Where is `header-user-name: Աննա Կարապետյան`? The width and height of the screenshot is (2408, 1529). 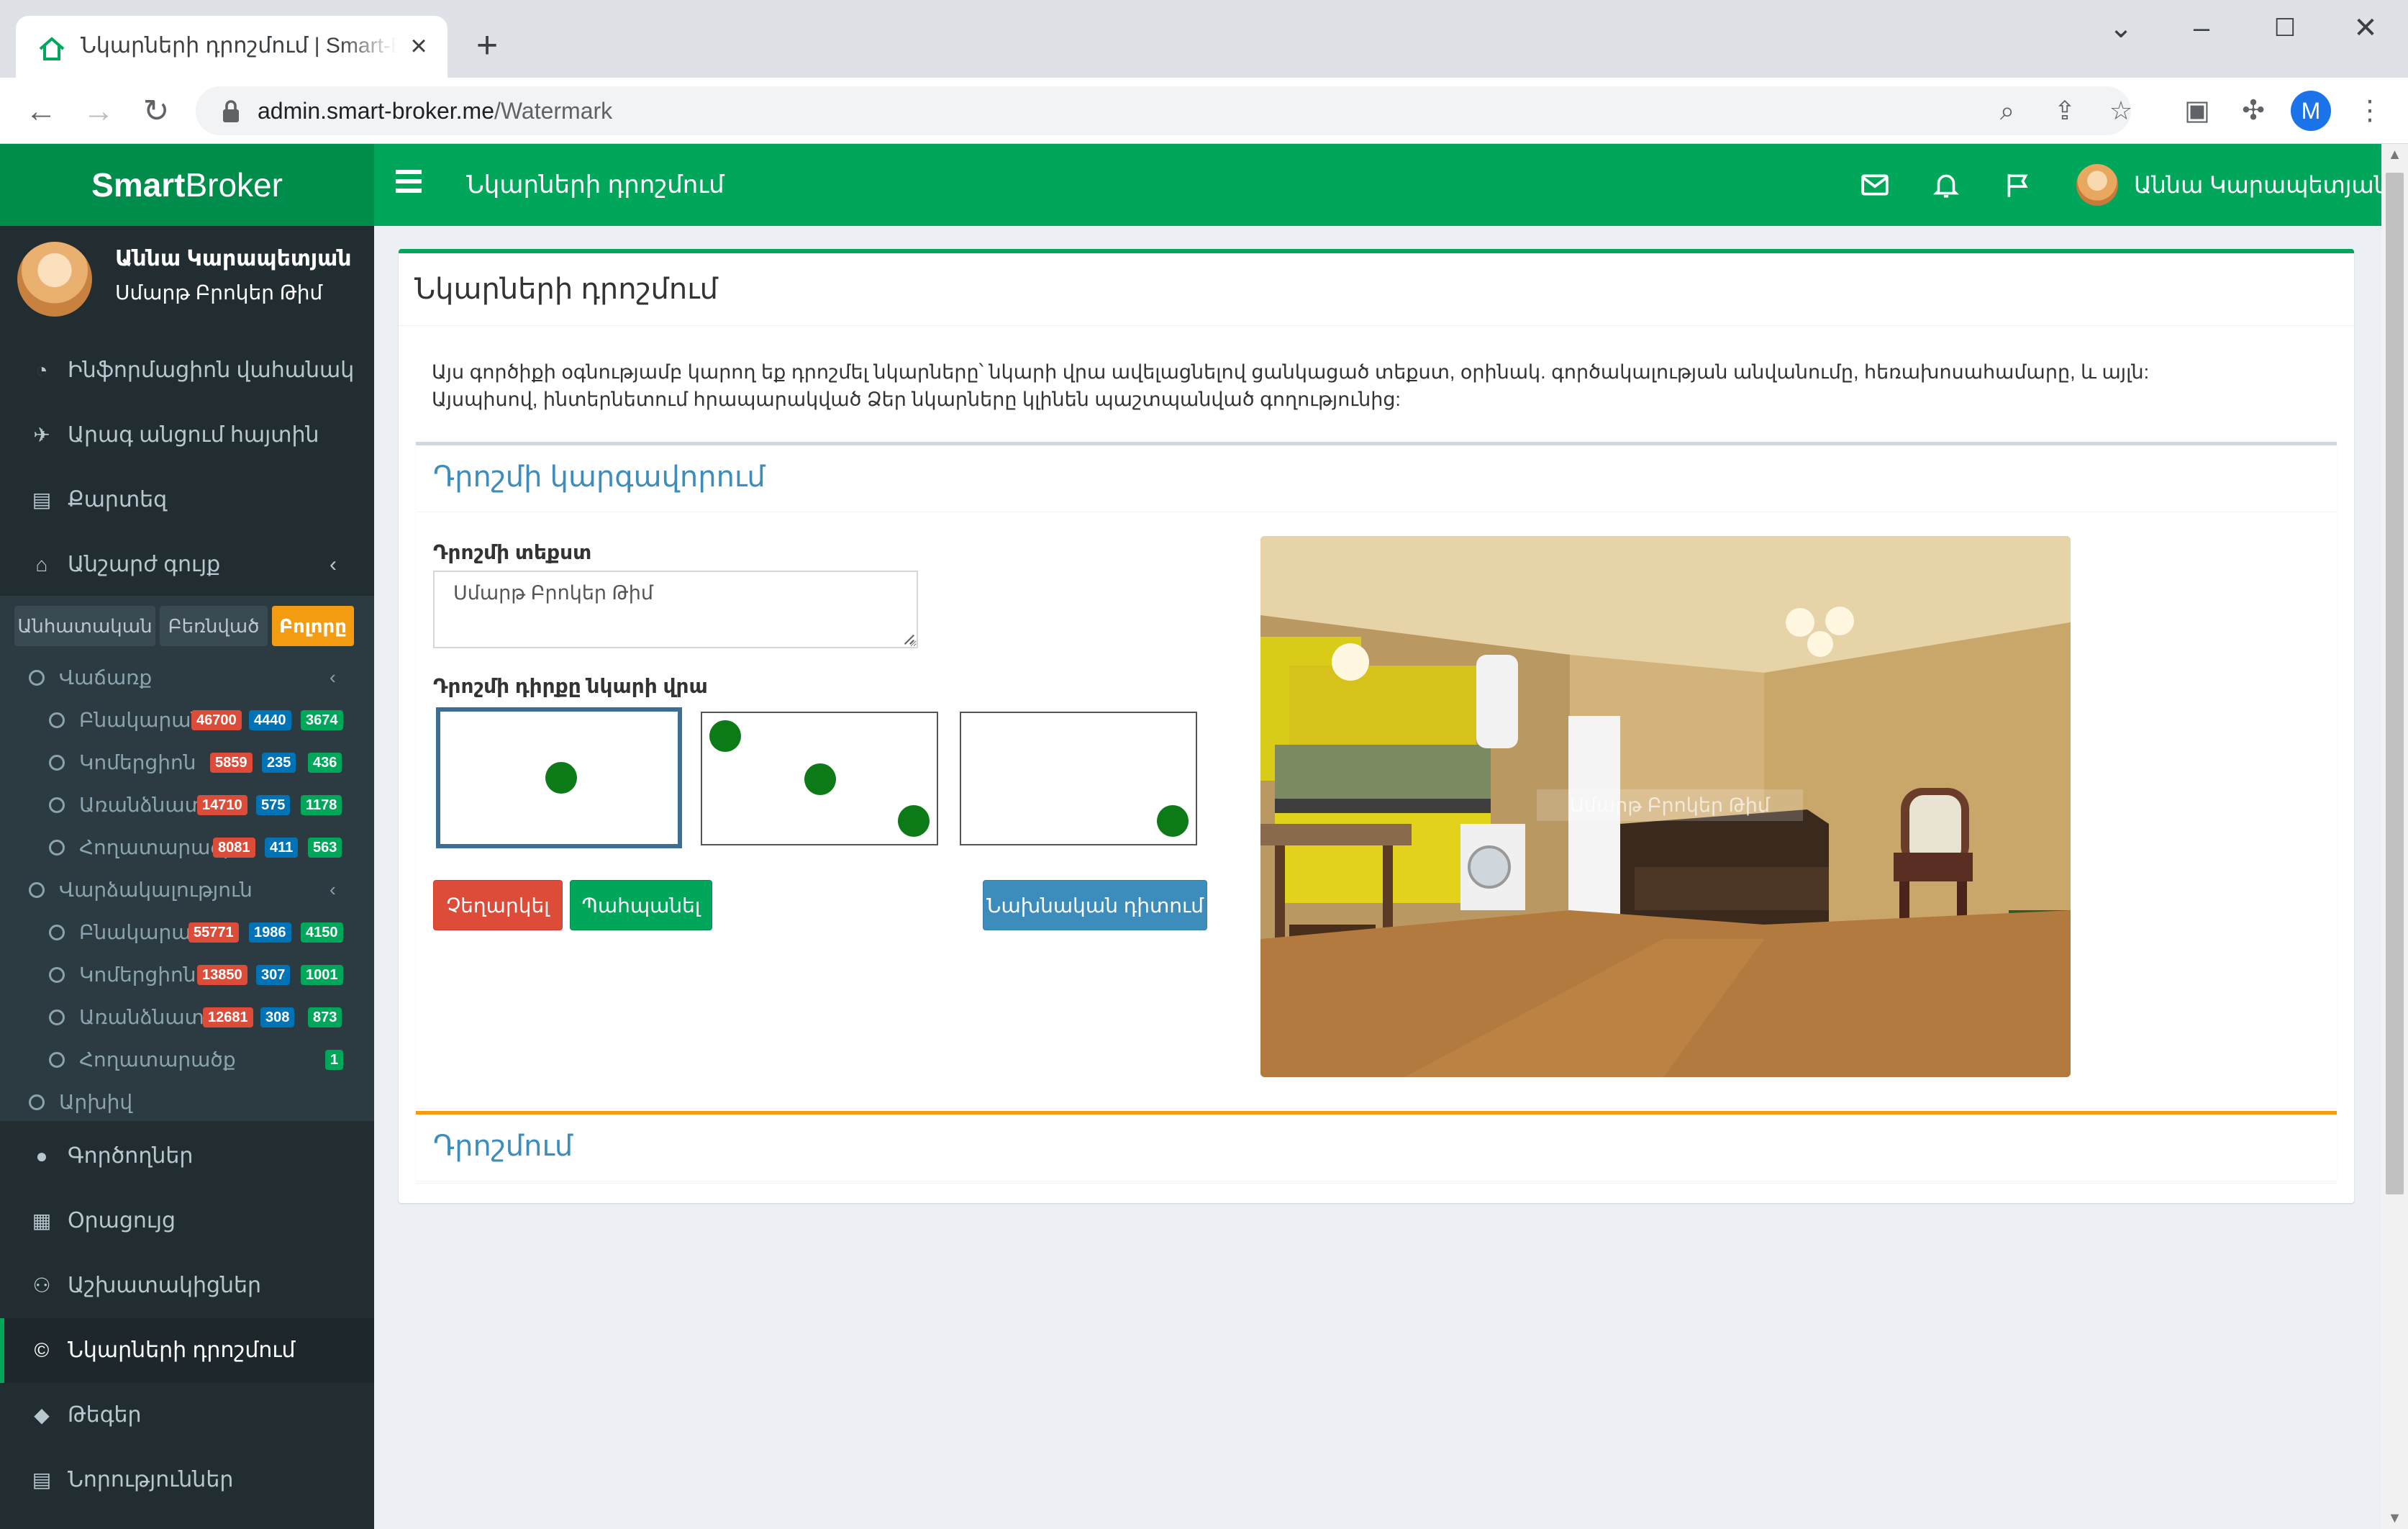
header-user-name: Աննա Կարապետյան is located at coordinates (2261, 185).